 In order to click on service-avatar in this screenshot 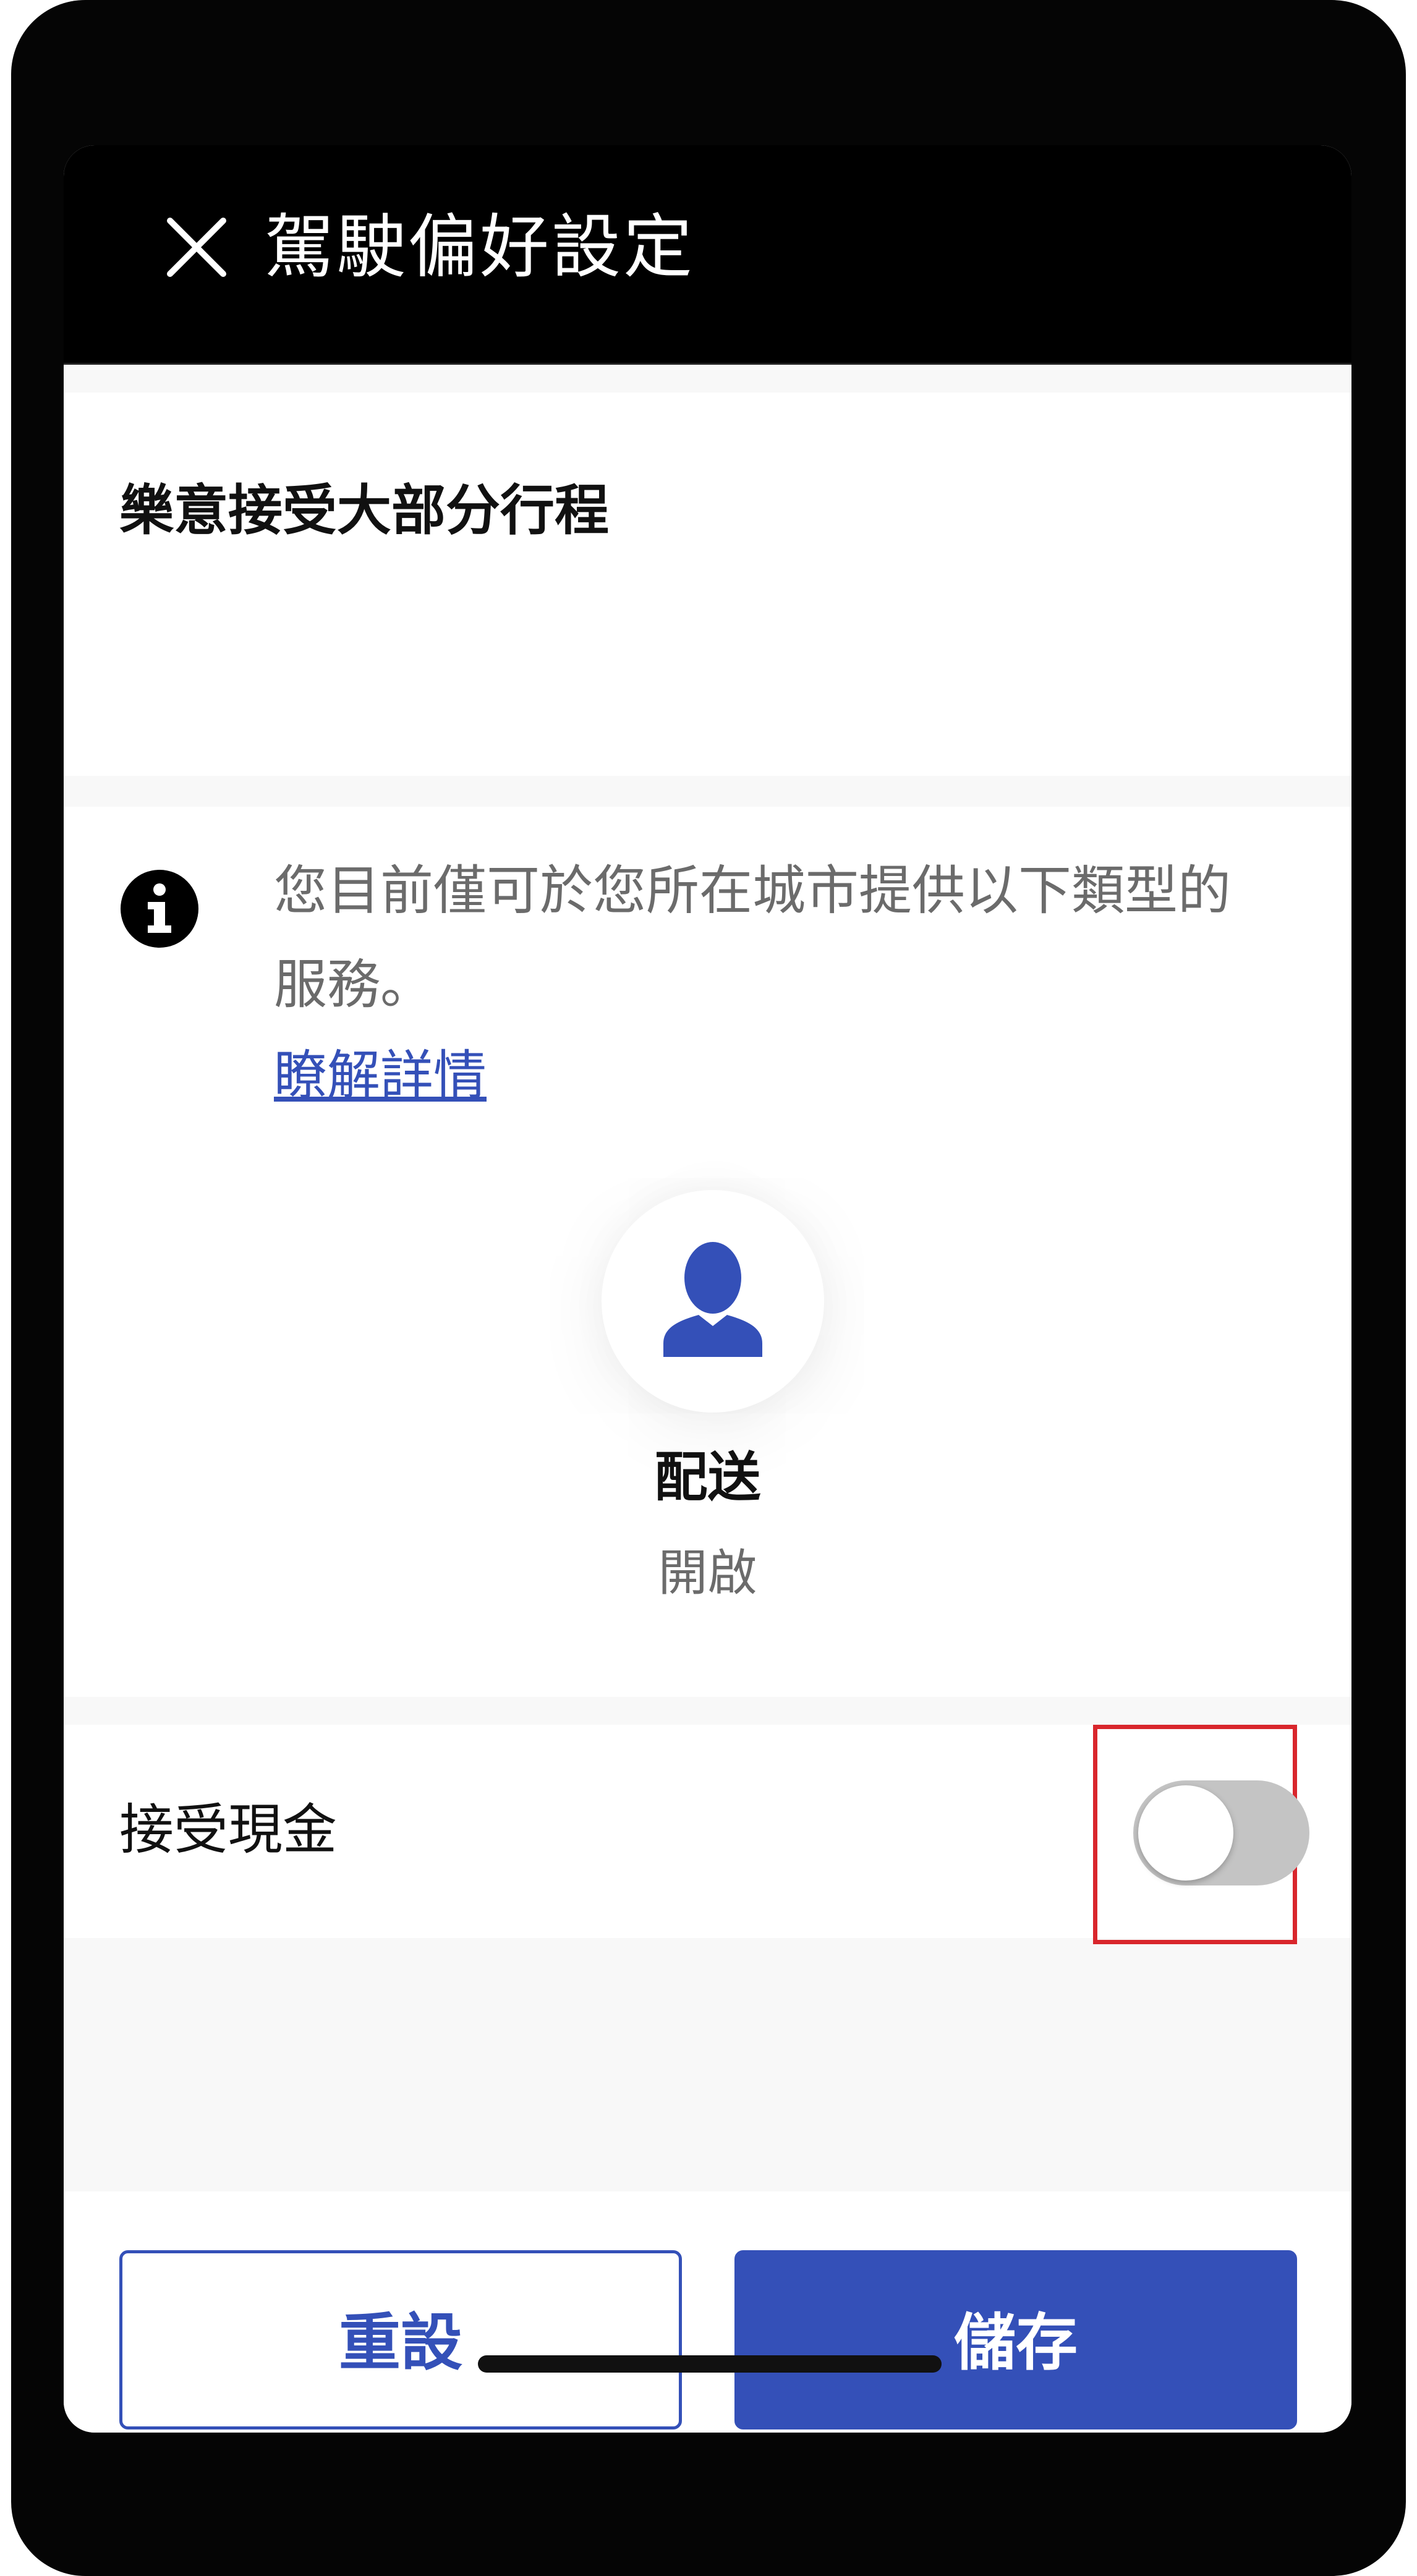, I will do `click(713, 1301)`.